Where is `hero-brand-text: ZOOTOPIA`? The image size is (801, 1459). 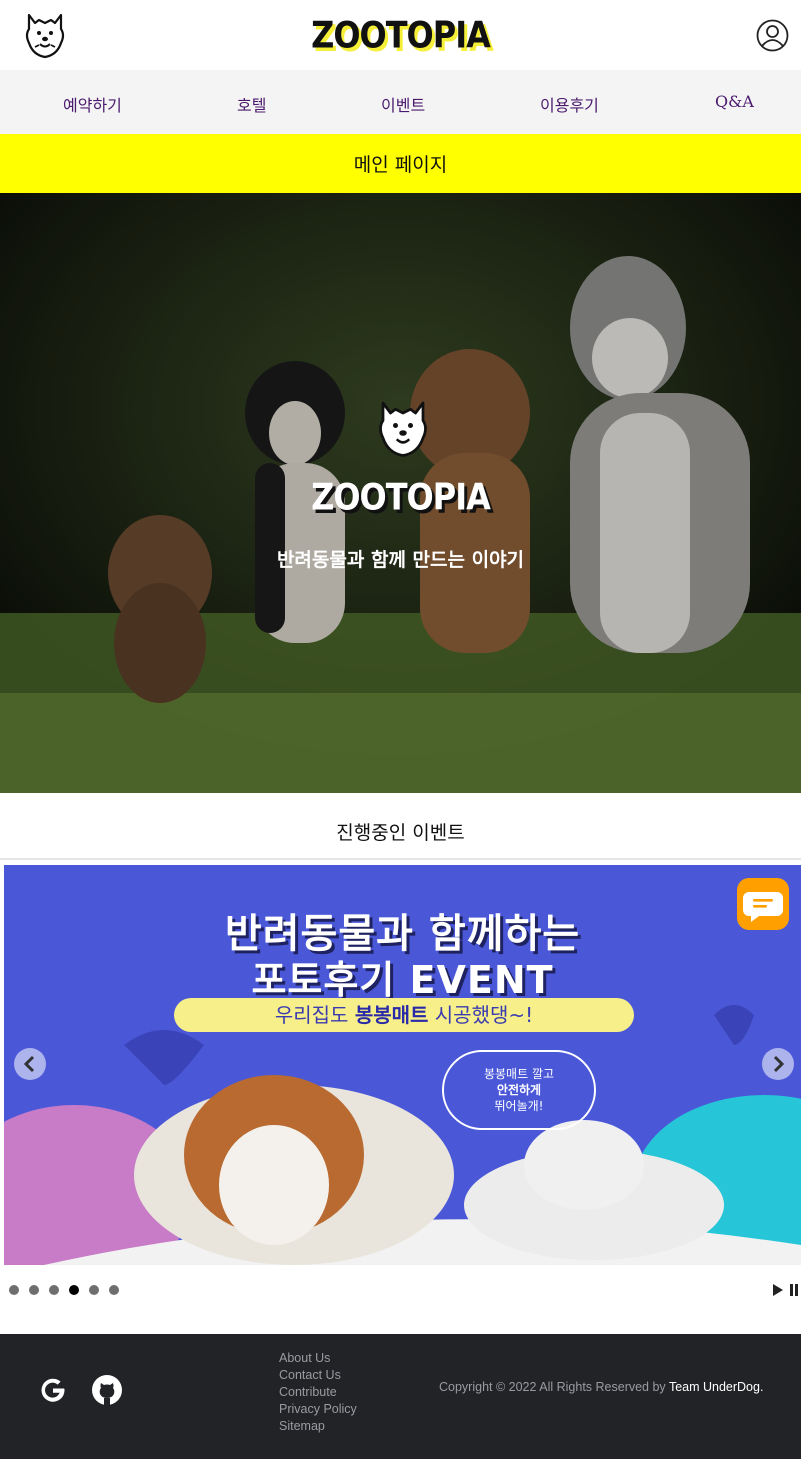
hero-brand-text: ZOOTOPIA is located at coordinates (401, 497).